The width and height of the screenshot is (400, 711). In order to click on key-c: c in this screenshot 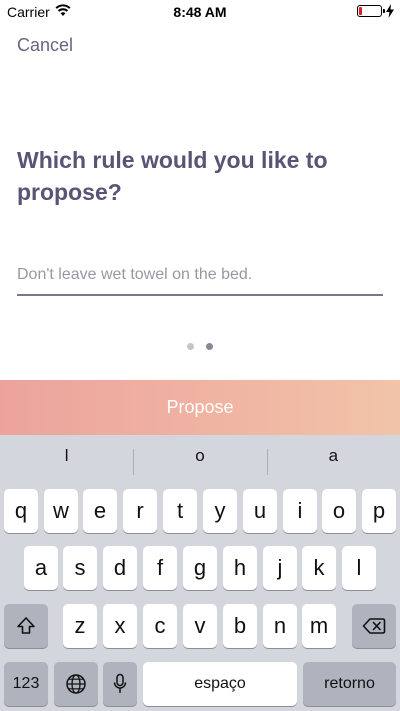, I will do `click(160, 626)`.